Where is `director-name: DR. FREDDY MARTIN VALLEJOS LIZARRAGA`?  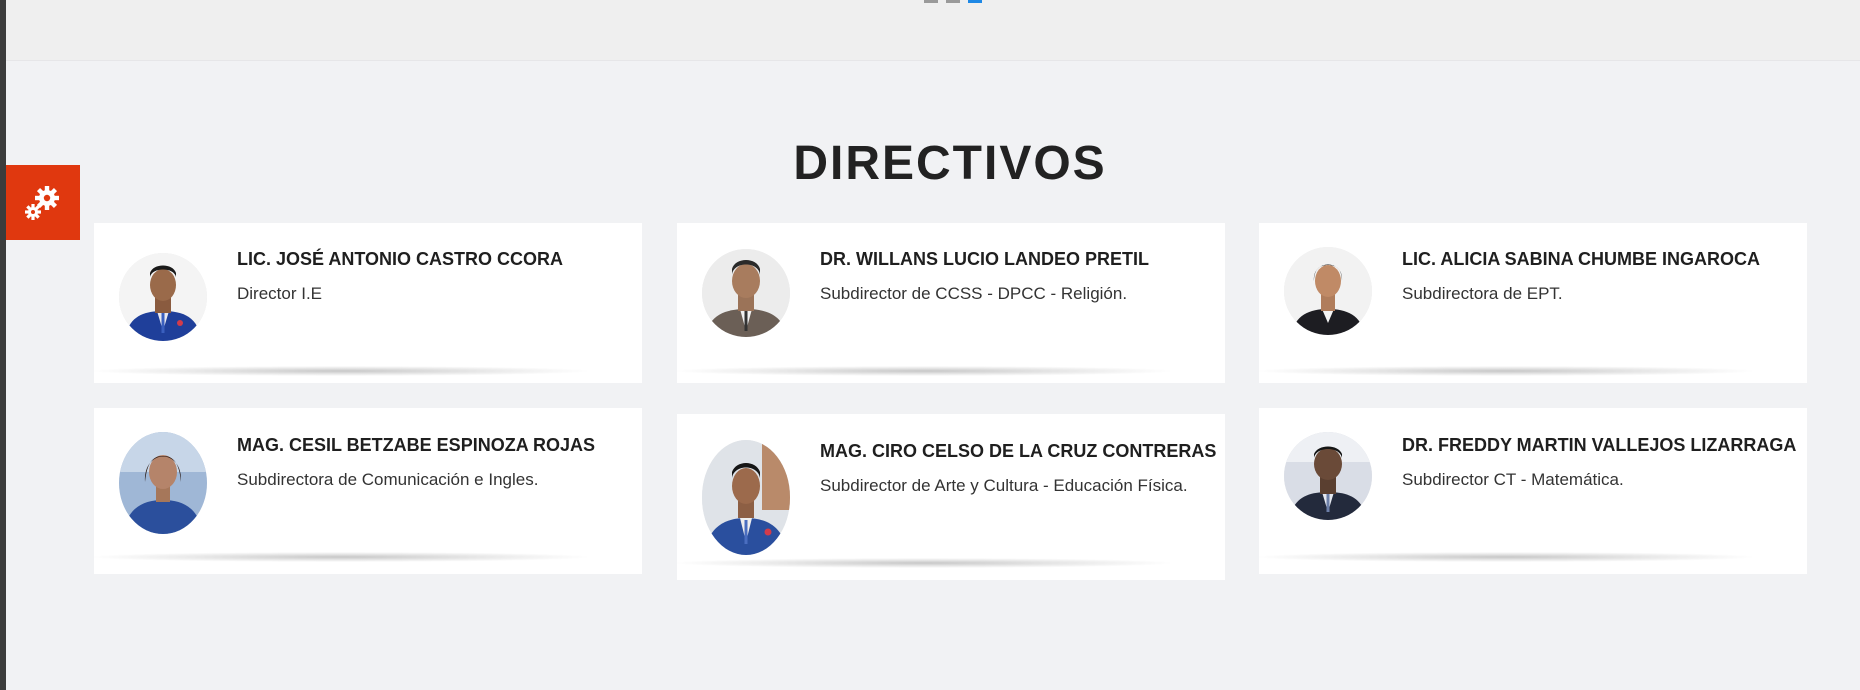
director-name: DR. FREDDY MARTIN VALLEJOS LIZARRAGA is located at coordinates (1599, 445).